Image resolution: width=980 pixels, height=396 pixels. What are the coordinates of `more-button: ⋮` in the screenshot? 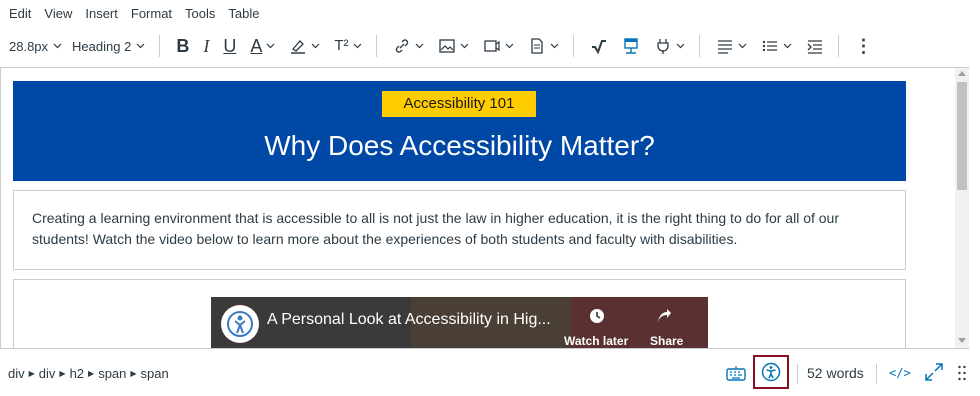 It's located at (864, 46).